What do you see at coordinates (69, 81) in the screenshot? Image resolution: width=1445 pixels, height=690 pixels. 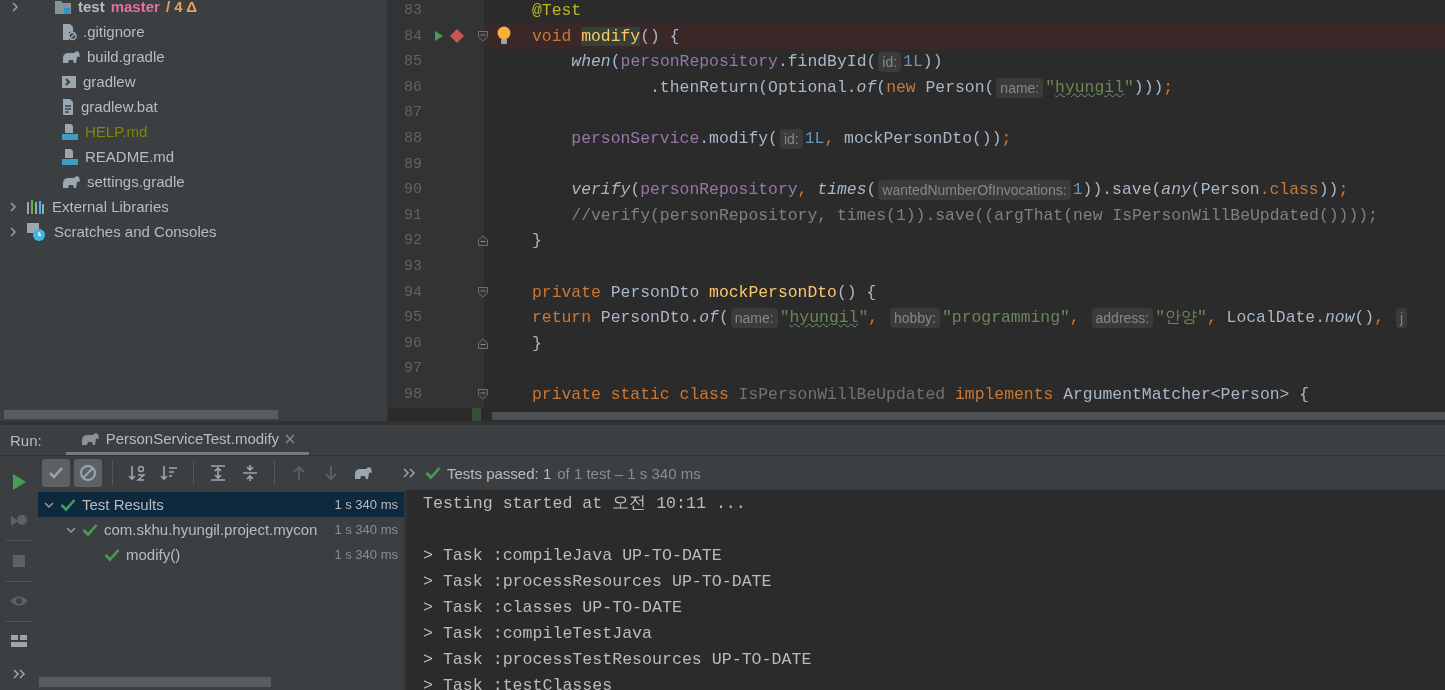 I see `terminal-icon` at bounding box center [69, 81].